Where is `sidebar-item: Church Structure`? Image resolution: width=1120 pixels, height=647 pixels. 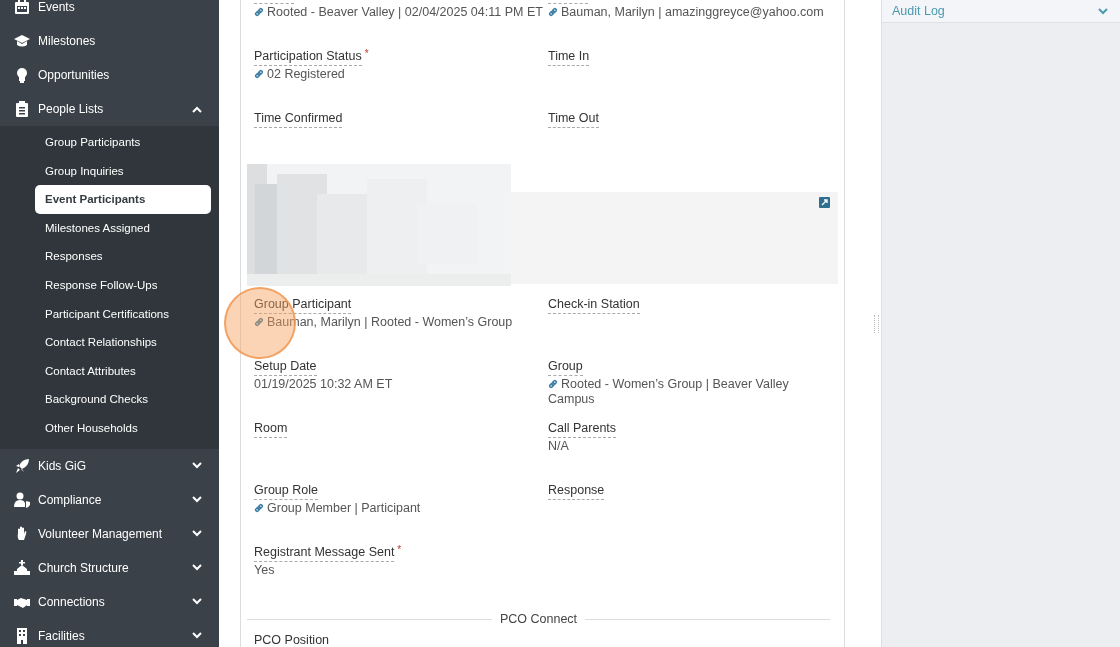
sidebar-item: Church Structure is located at coordinates (109, 567).